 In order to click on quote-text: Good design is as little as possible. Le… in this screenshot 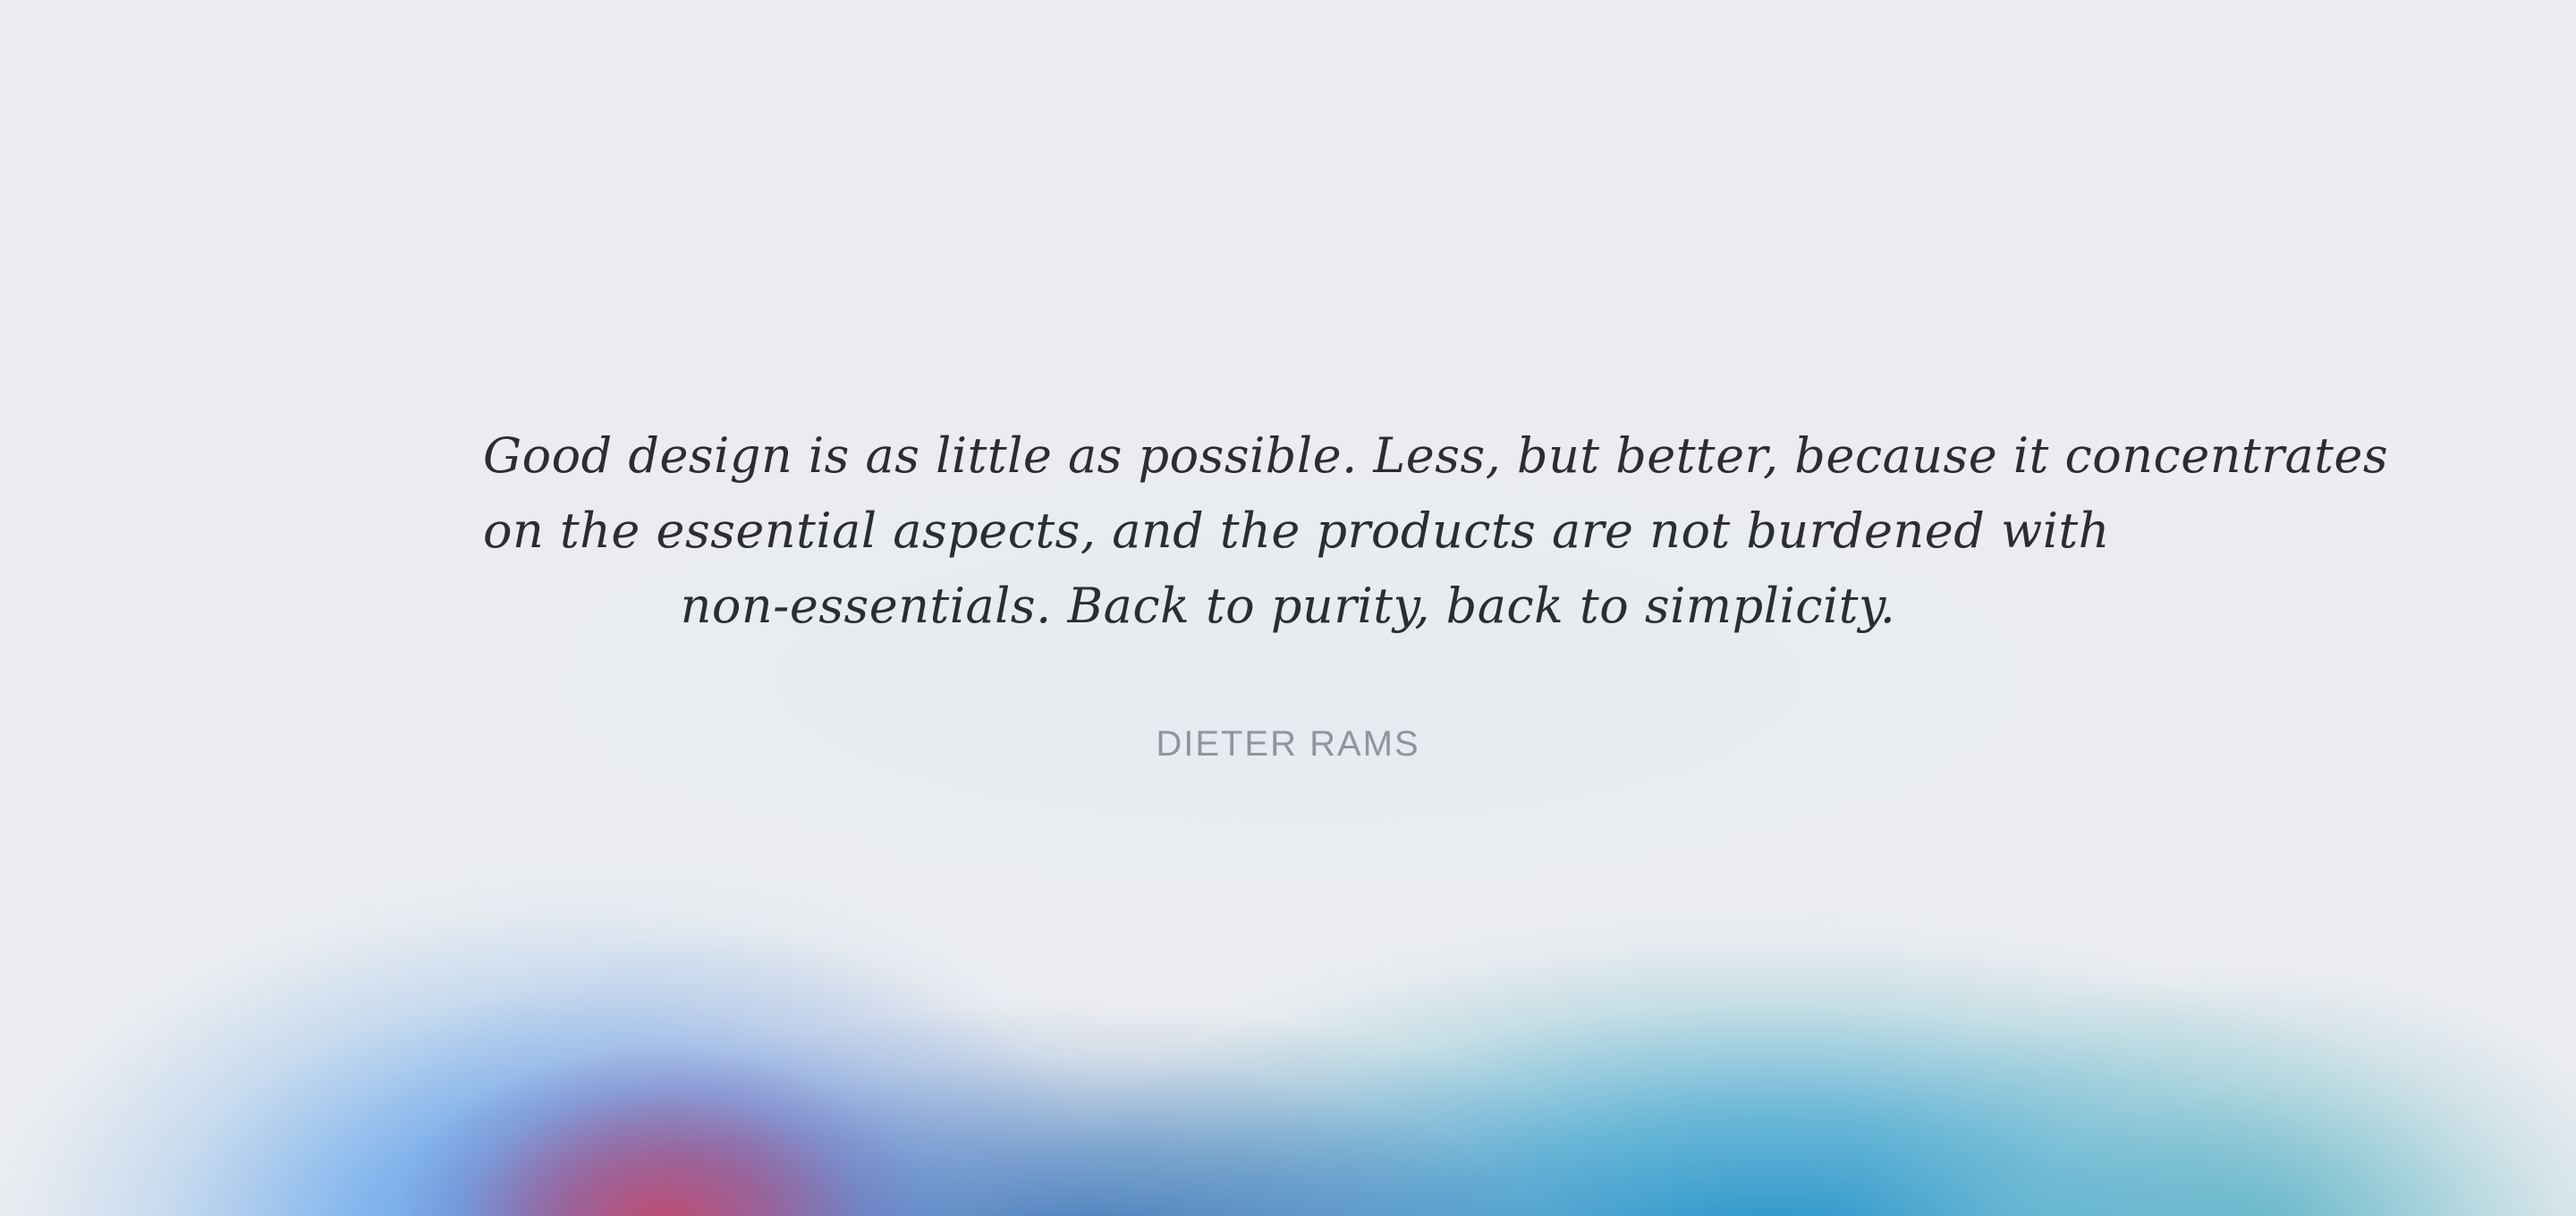, I will do `click(1436, 531)`.